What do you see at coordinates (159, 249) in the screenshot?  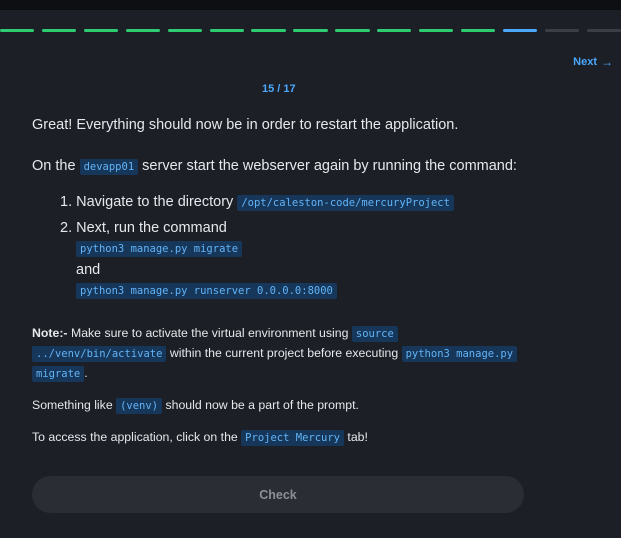 I see `migrate-command-code: python3 manage.py migrate` at bounding box center [159, 249].